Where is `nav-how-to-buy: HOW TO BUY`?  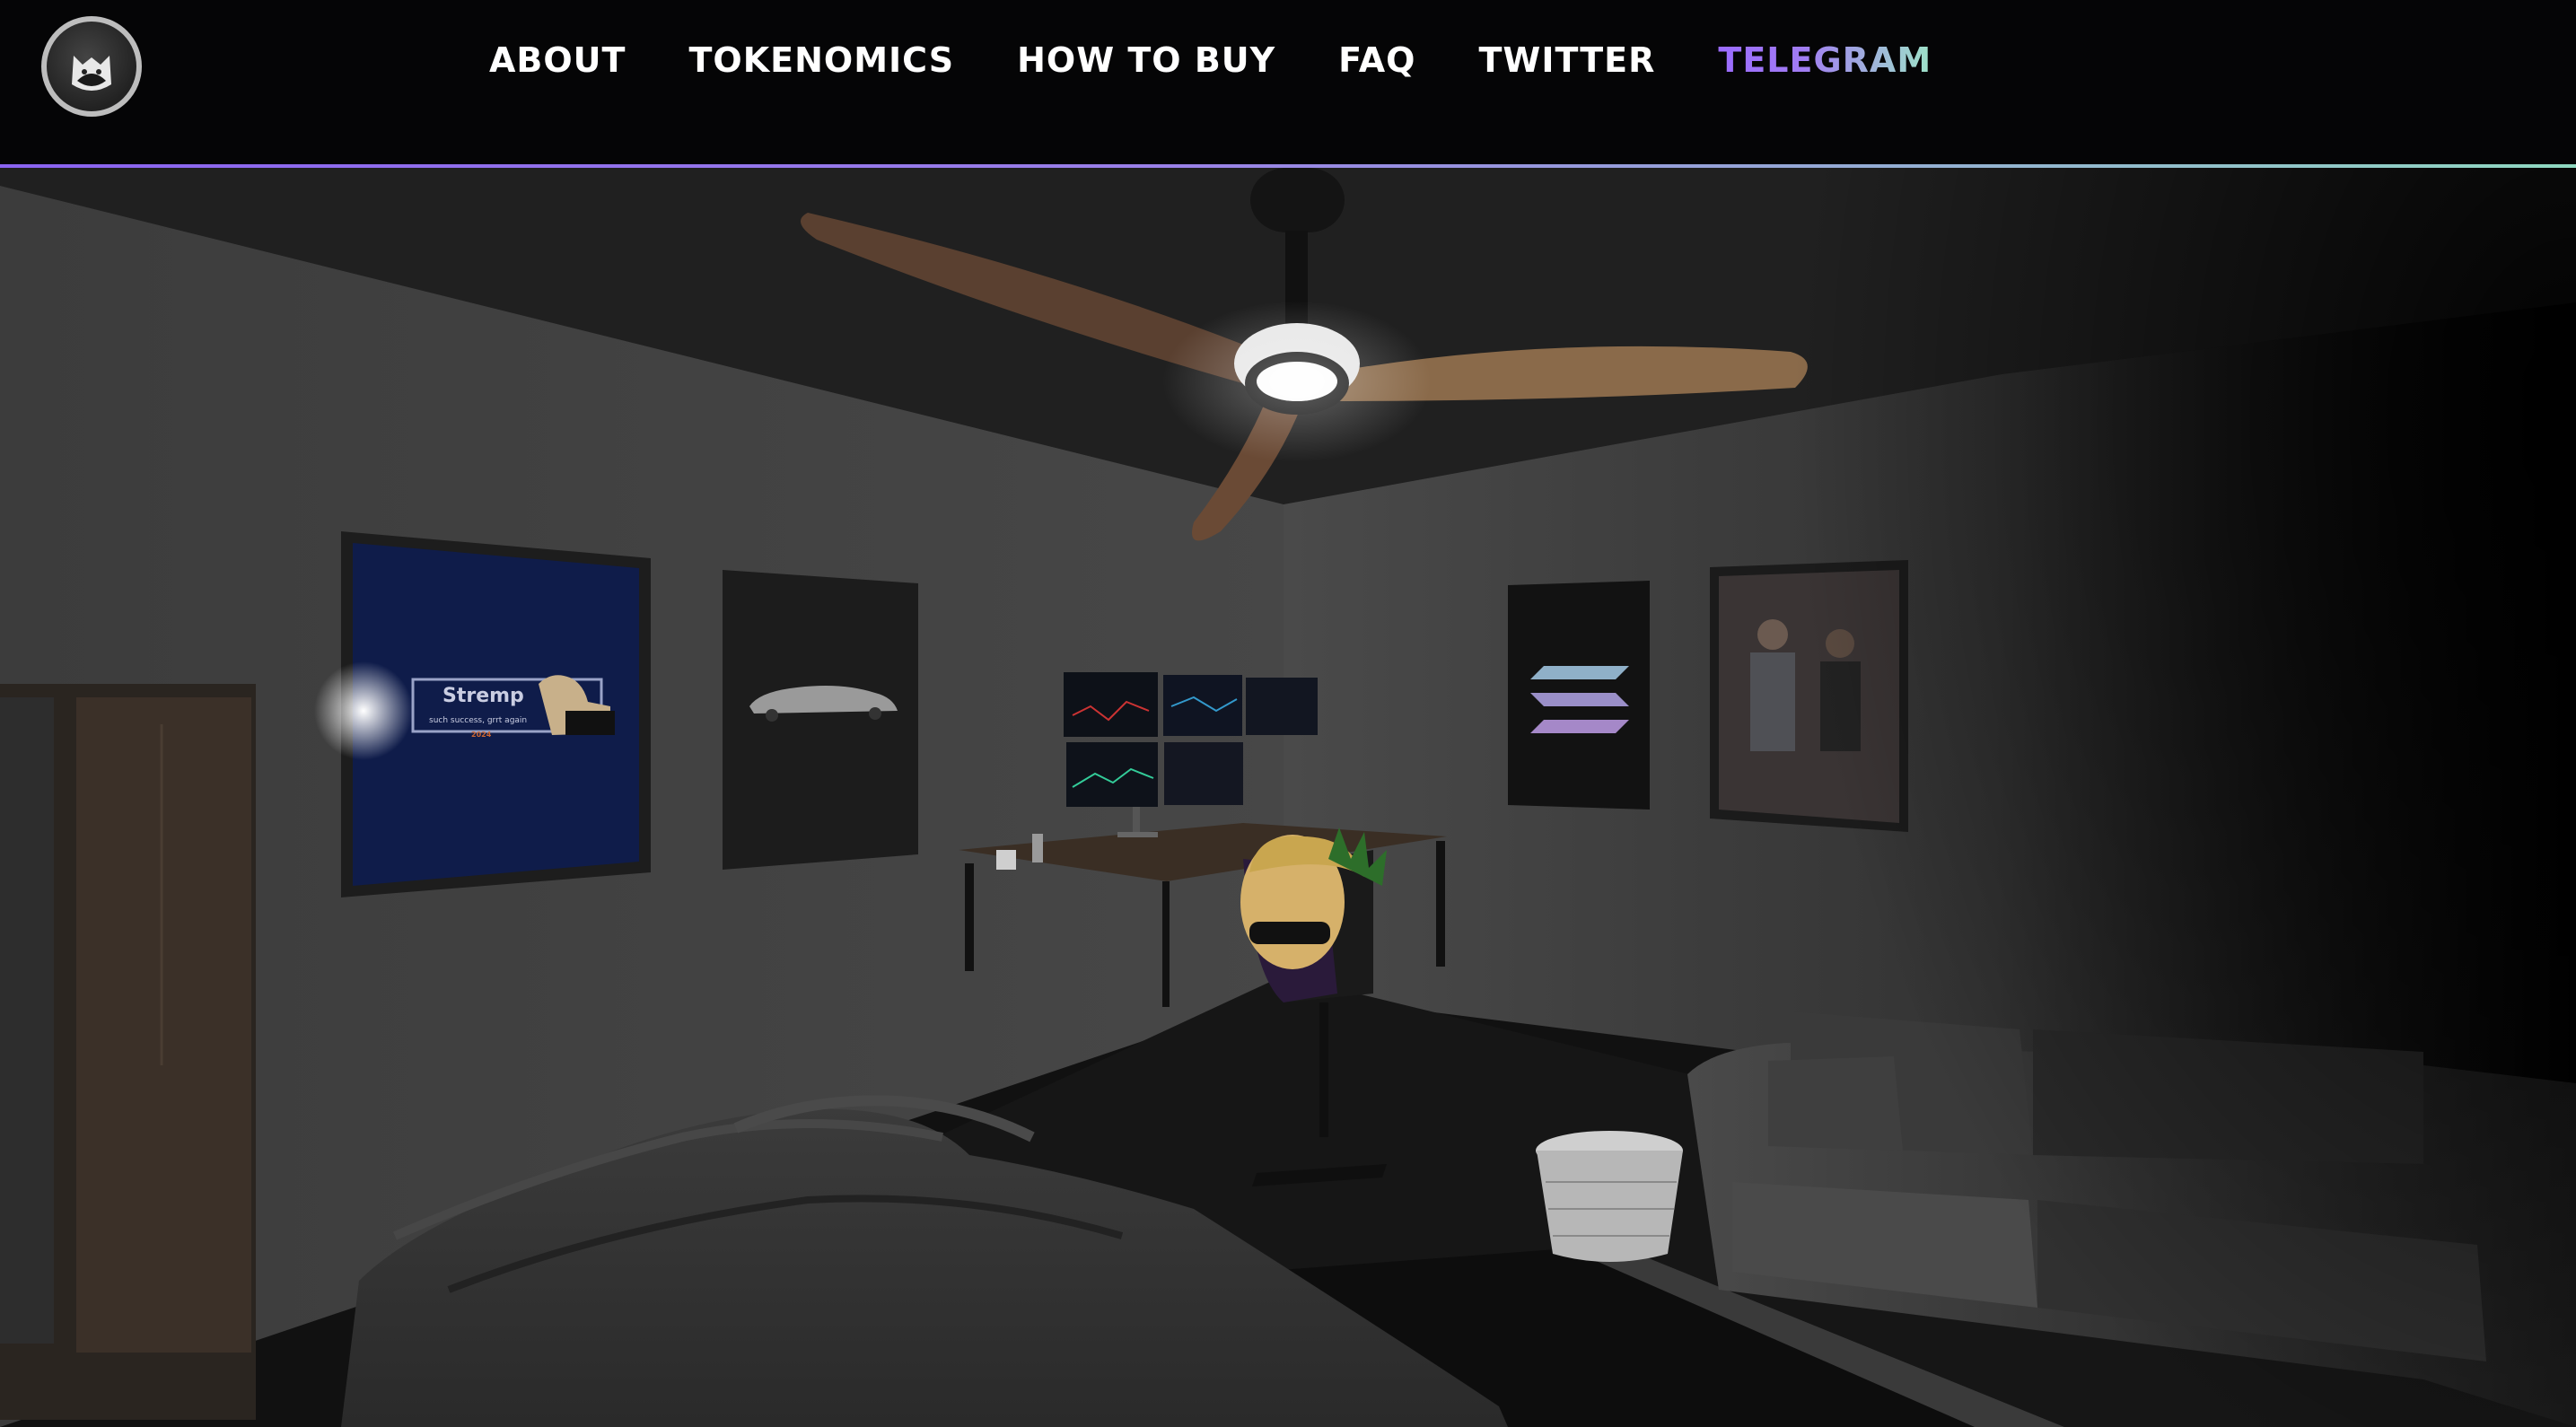
nav-how-to-buy: HOW TO BUY is located at coordinates (1146, 60).